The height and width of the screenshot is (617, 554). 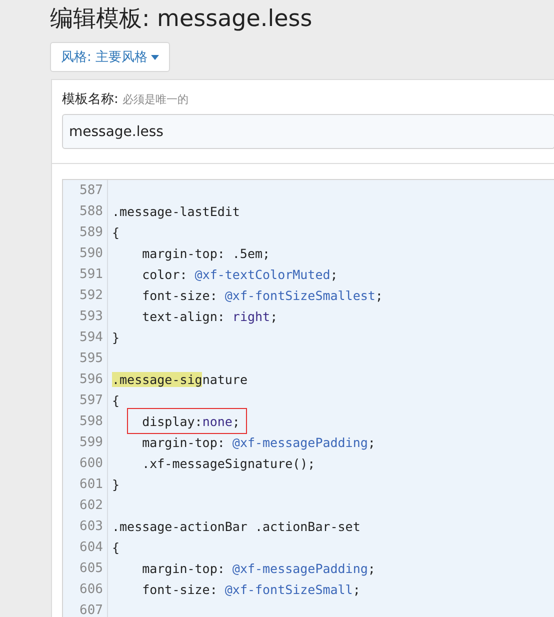 What do you see at coordinates (182, 19) in the screenshot?
I see `page-title: 编辑模板: message.less` at bounding box center [182, 19].